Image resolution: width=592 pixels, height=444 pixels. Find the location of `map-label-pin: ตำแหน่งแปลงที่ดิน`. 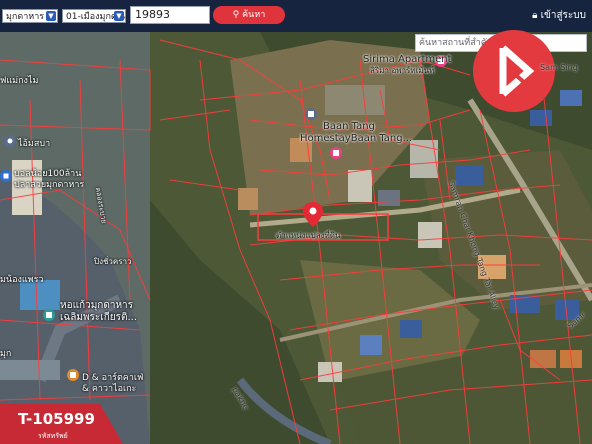

map-label-pin: ตำแหน่งแปลงที่ดิน is located at coordinates (308, 235).